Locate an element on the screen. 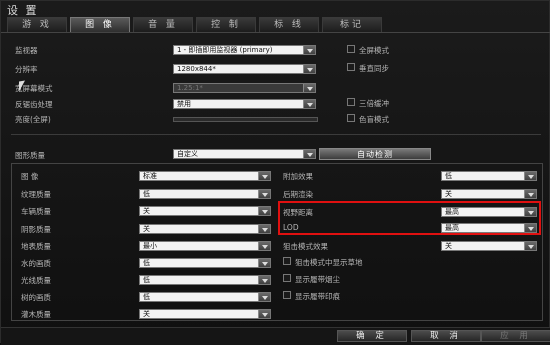 This screenshot has width=550, height=345. vehicle-quality-select: 关 is located at coordinates (205, 211).